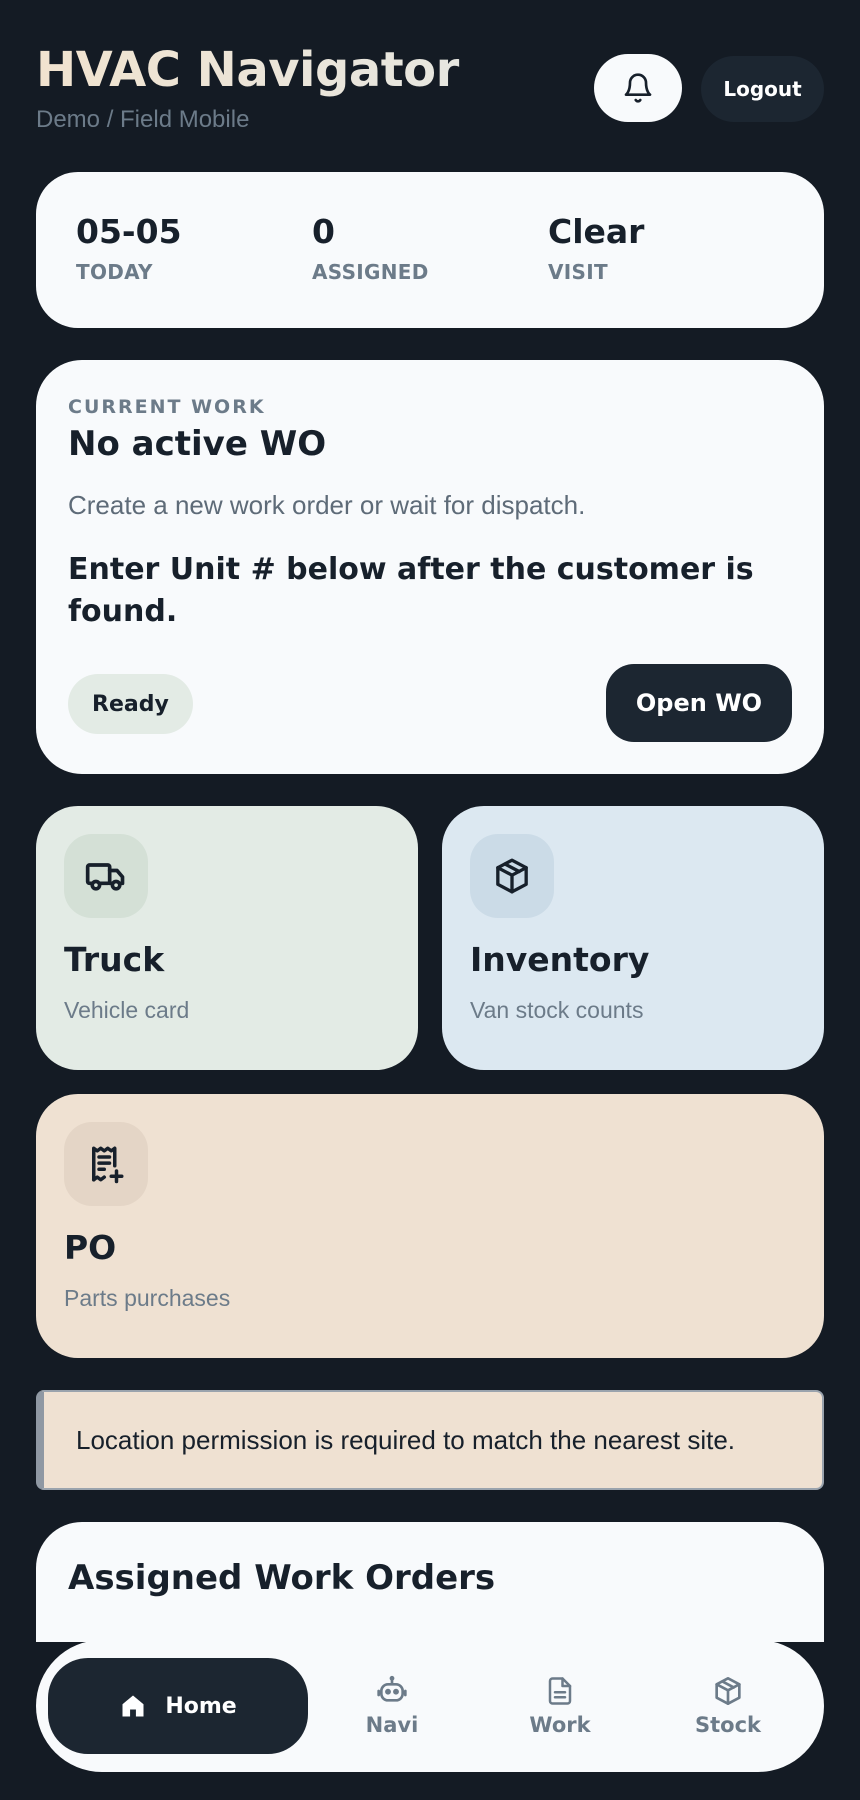 Image resolution: width=860 pixels, height=1800 pixels. I want to click on assigned-title: Assigned Work Orders, so click(282, 1578).